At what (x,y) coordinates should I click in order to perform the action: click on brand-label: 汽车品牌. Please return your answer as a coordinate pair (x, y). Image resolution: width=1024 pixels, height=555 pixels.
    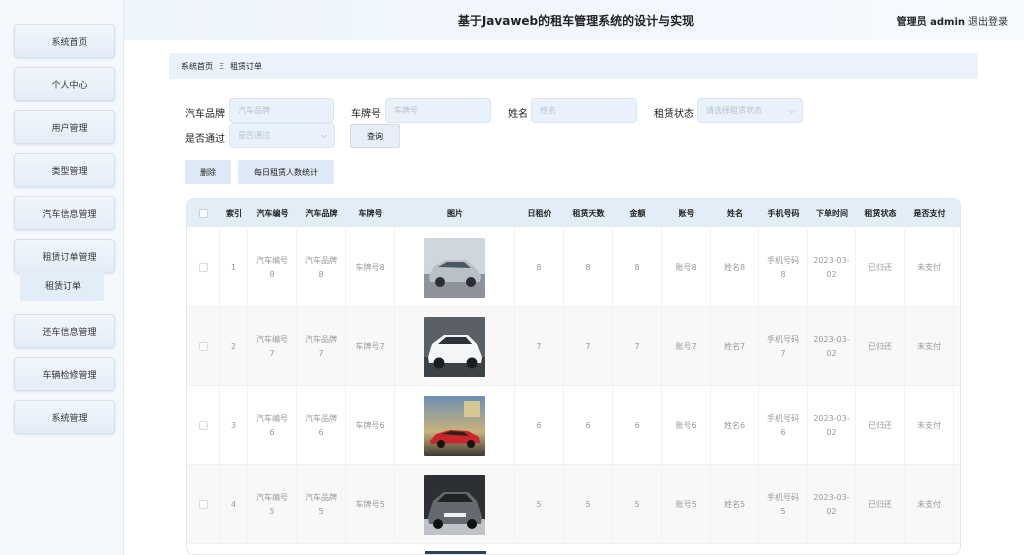
    Looking at the image, I should click on (205, 114).